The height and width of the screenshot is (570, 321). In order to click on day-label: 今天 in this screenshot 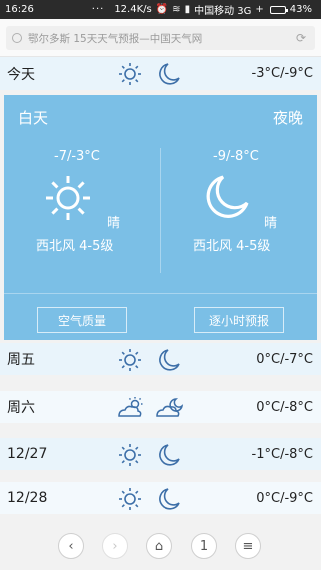, I will do `click(21, 74)`.